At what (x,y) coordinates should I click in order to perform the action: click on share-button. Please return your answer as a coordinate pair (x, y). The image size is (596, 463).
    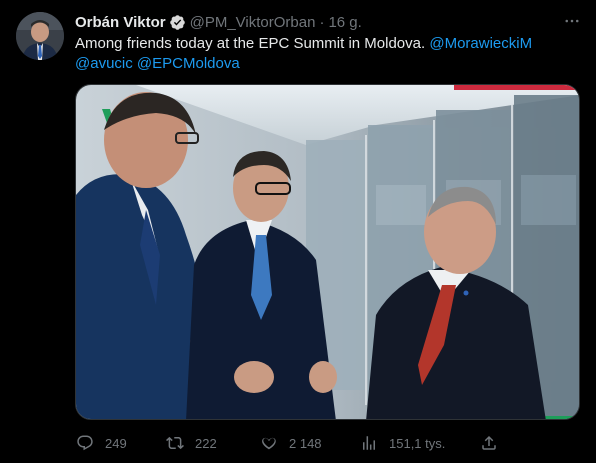
    Looking at the image, I should click on (494, 443).